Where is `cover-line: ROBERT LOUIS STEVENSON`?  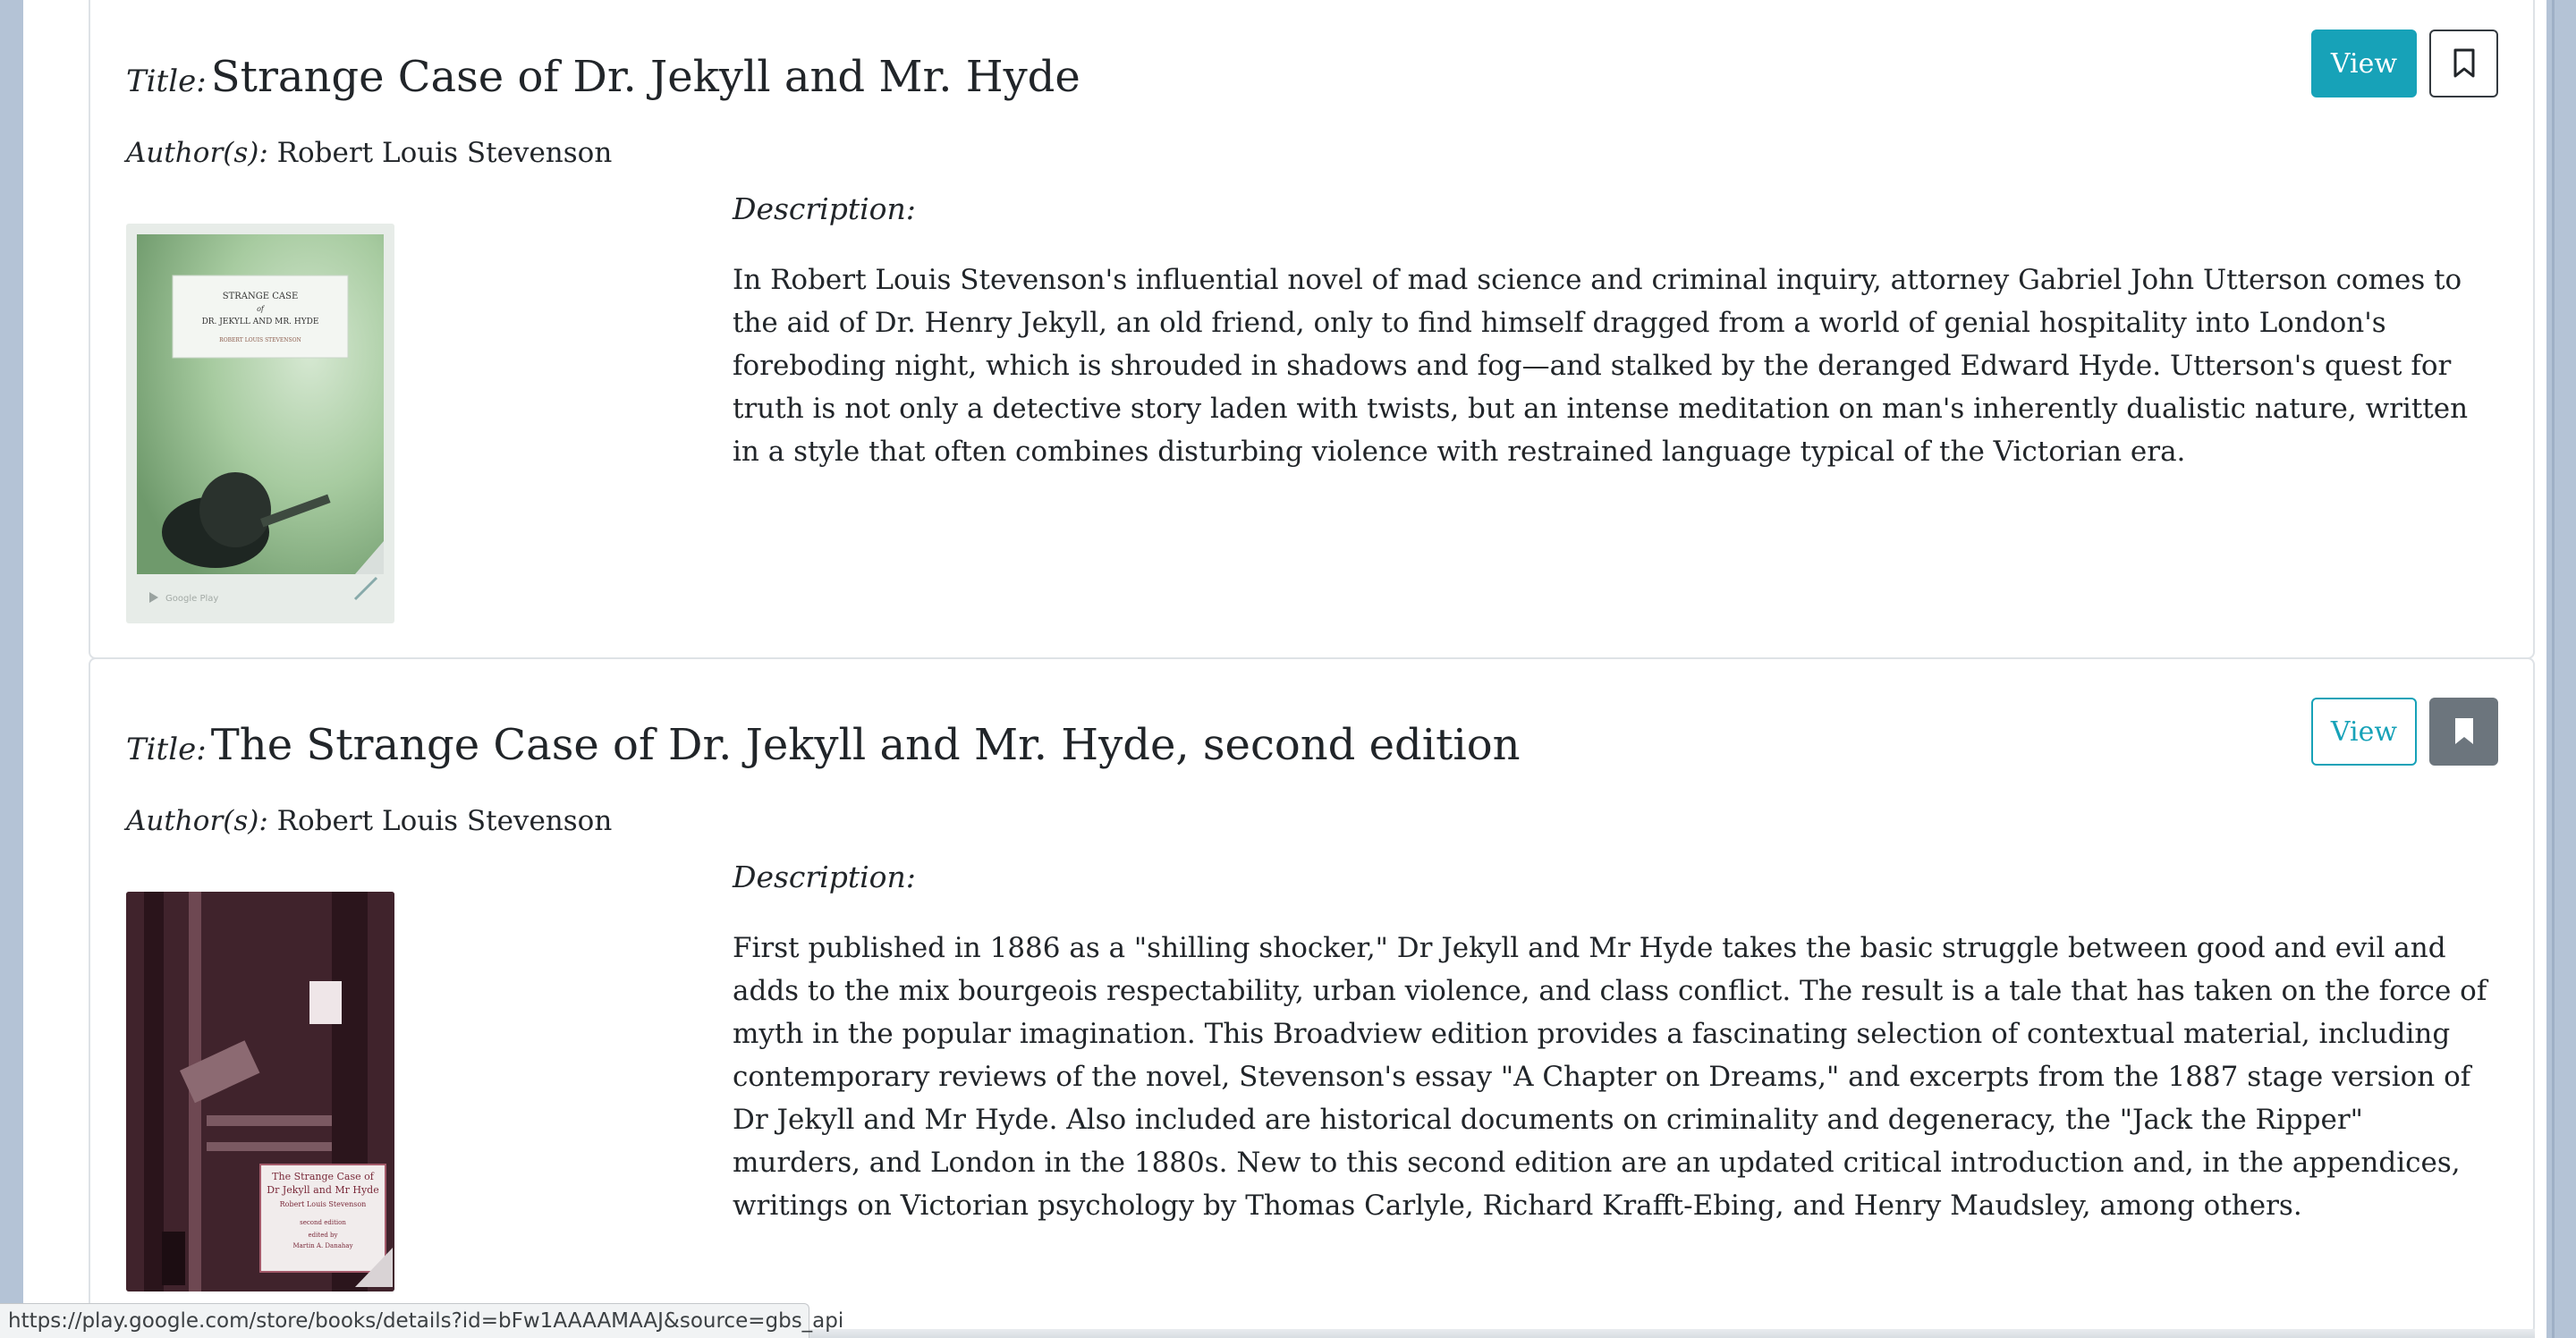 cover-line: ROBERT LOUIS STEVENSON is located at coordinates (260, 340).